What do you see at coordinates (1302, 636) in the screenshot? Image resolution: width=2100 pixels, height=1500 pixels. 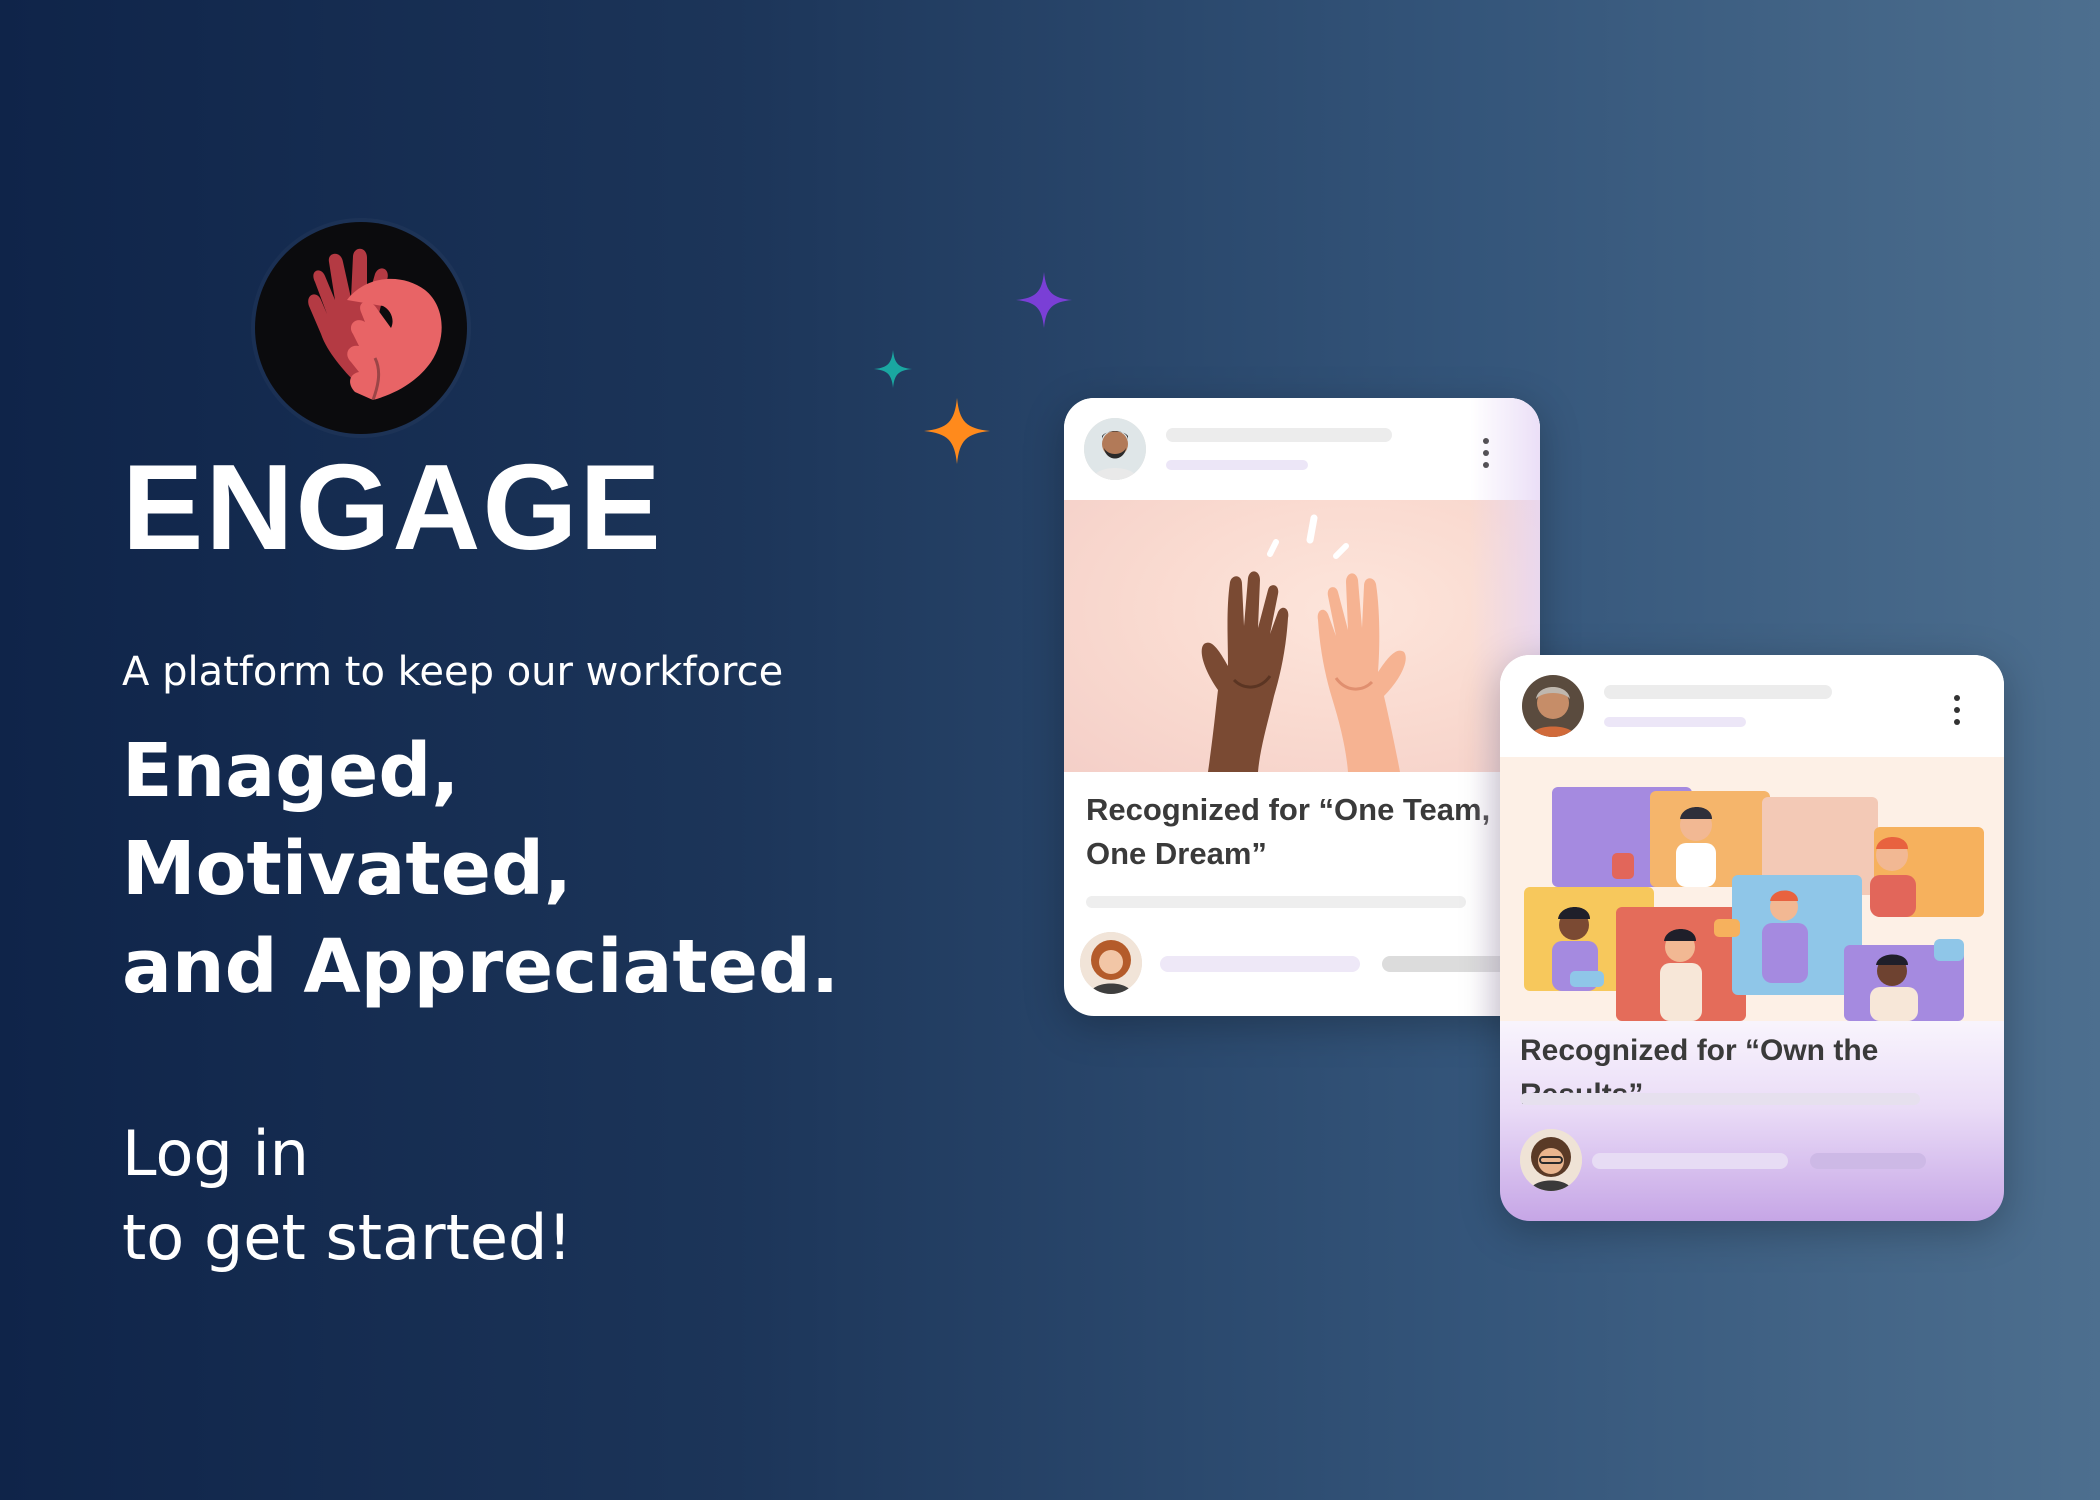 I see `high-five-illustration` at bounding box center [1302, 636].